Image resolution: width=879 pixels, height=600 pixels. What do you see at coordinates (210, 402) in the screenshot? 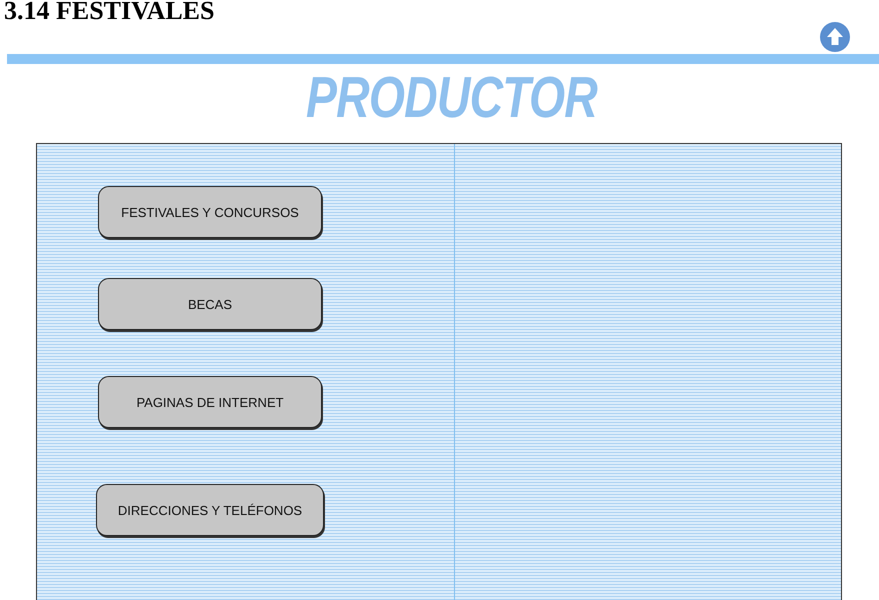
I see `menu-button: PAGINAS DE INTERNET` at bounding box center [210, 402].